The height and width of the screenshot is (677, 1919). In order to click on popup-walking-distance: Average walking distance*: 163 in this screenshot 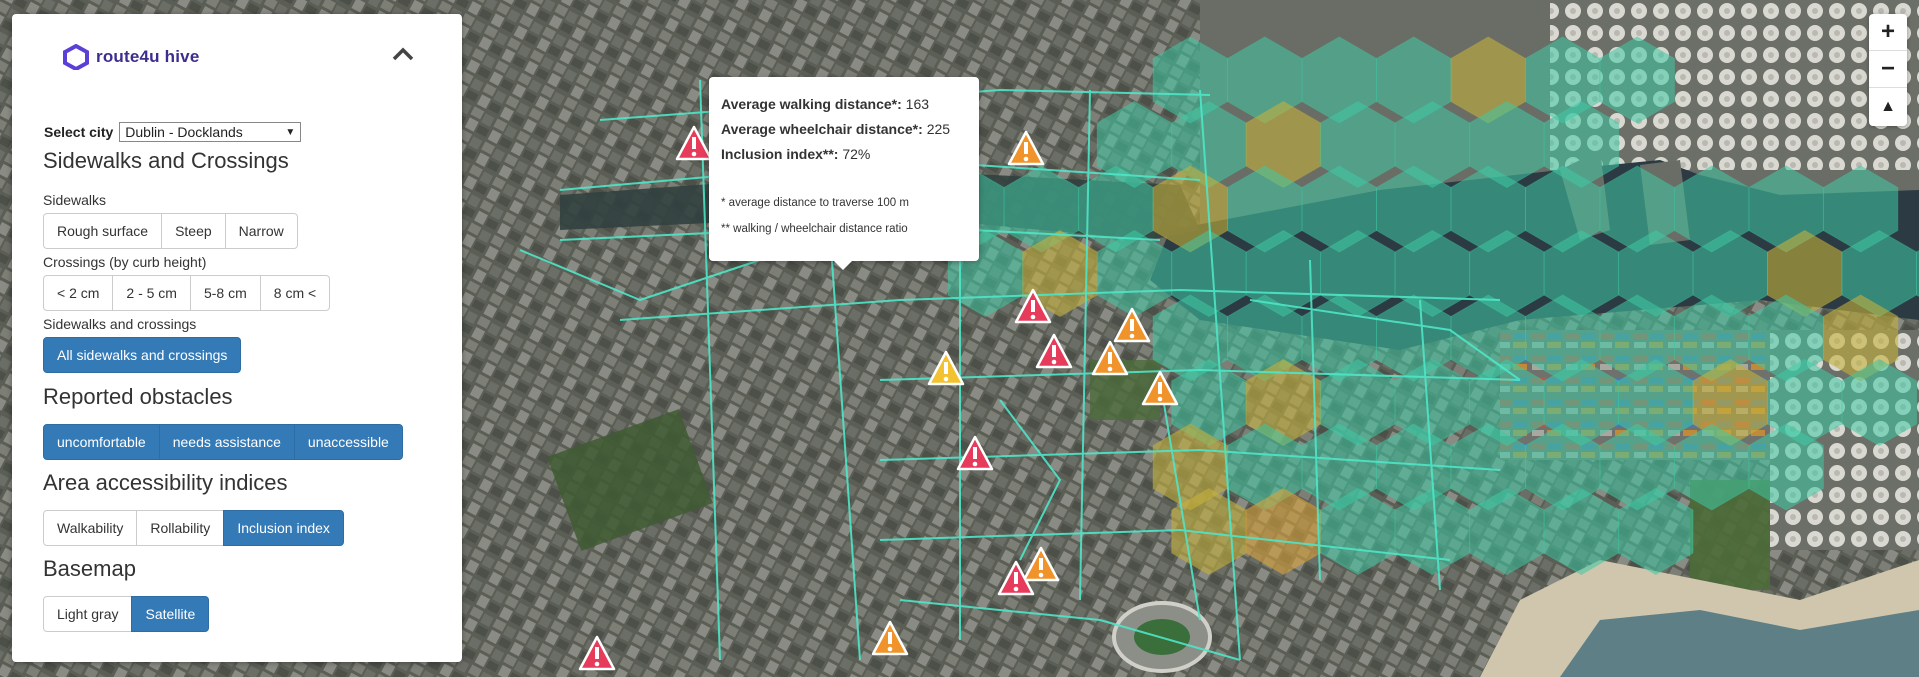, I will do `click(825, 104)`.